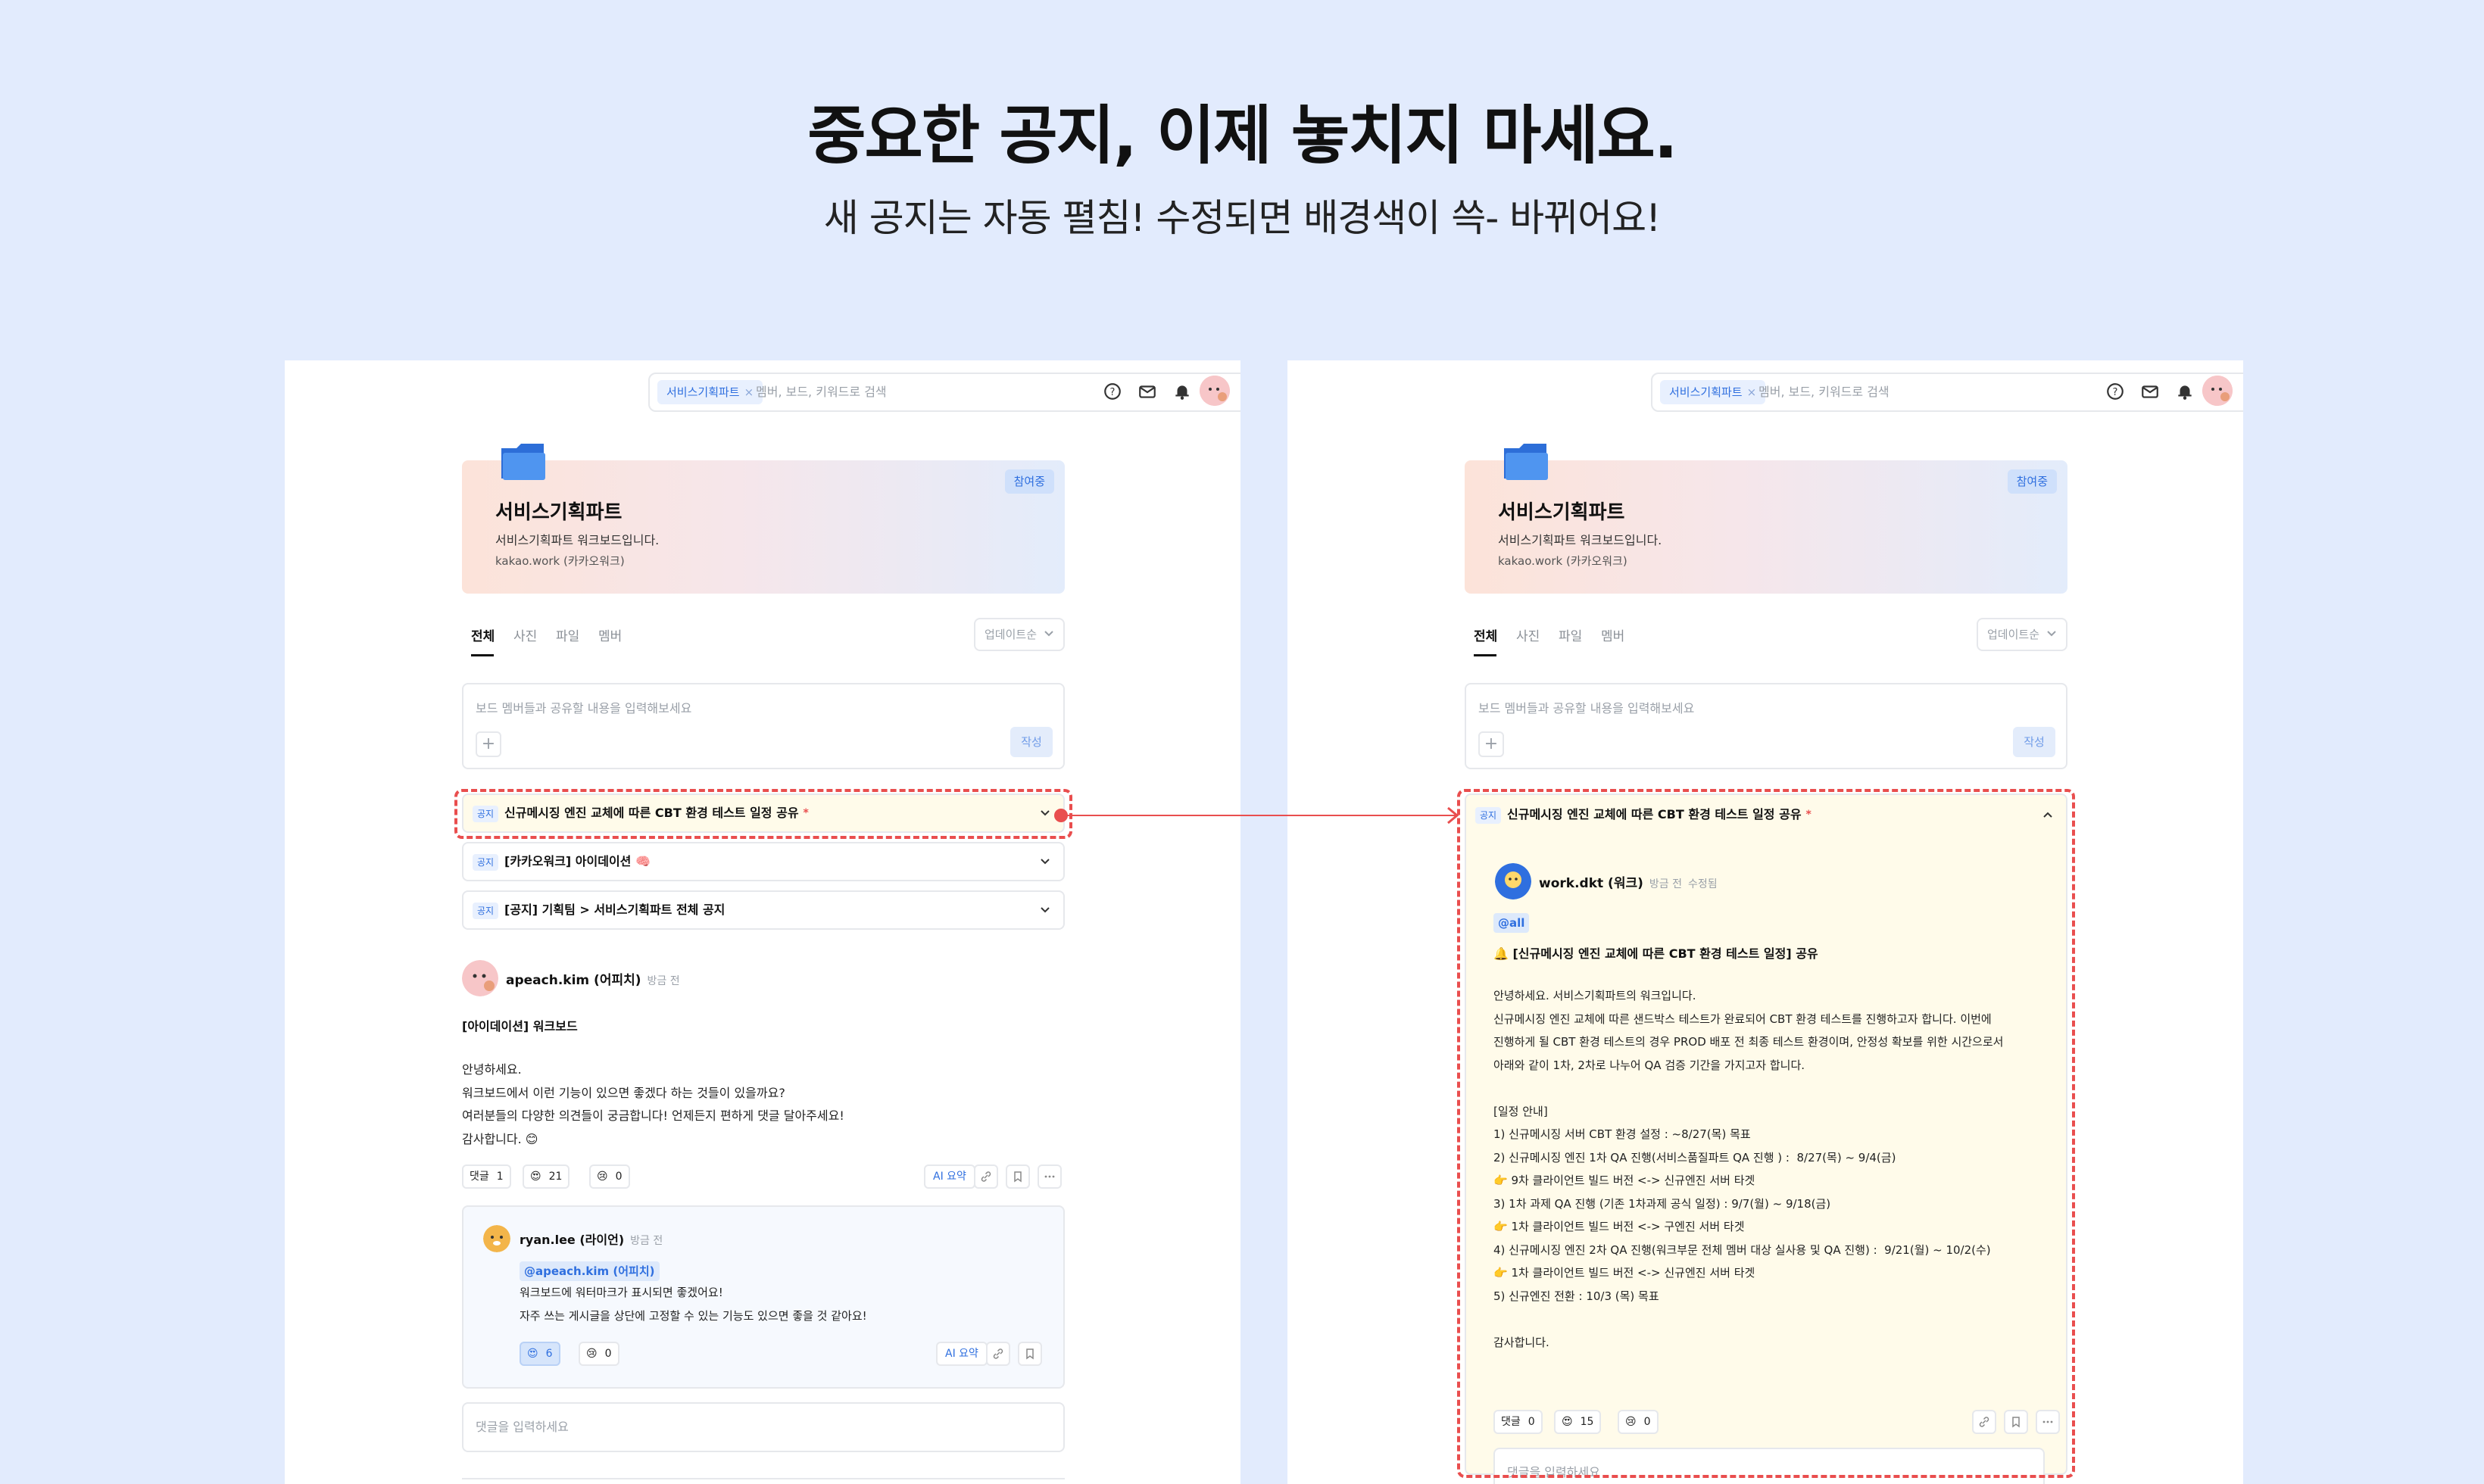 The height and width of the screenshot is (1484, 2484). Describe the element at coordinates (647, 1241) in the screenshot. I see `reply-time: 방금 전` at that location.